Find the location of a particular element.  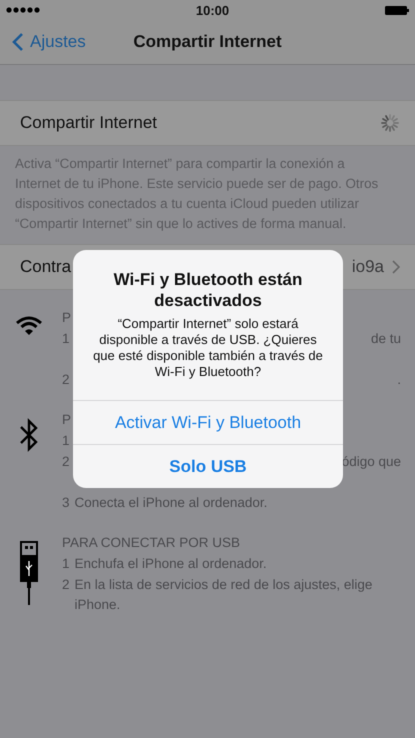

section-title: PARA CONECTAR POR USB is located at coordinates (151, 543).